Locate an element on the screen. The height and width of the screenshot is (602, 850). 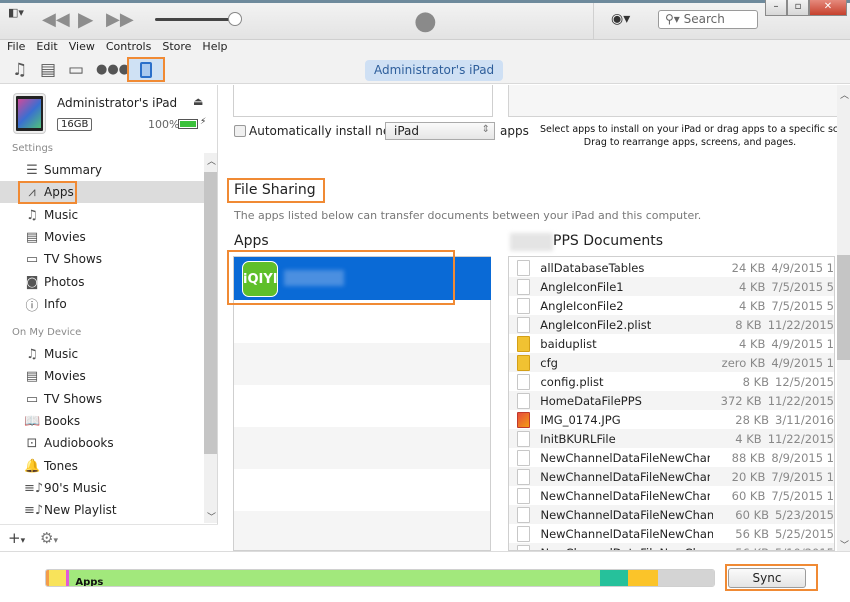
sidebar-item-label: Audiobooks is located at coordinates (79, 443).